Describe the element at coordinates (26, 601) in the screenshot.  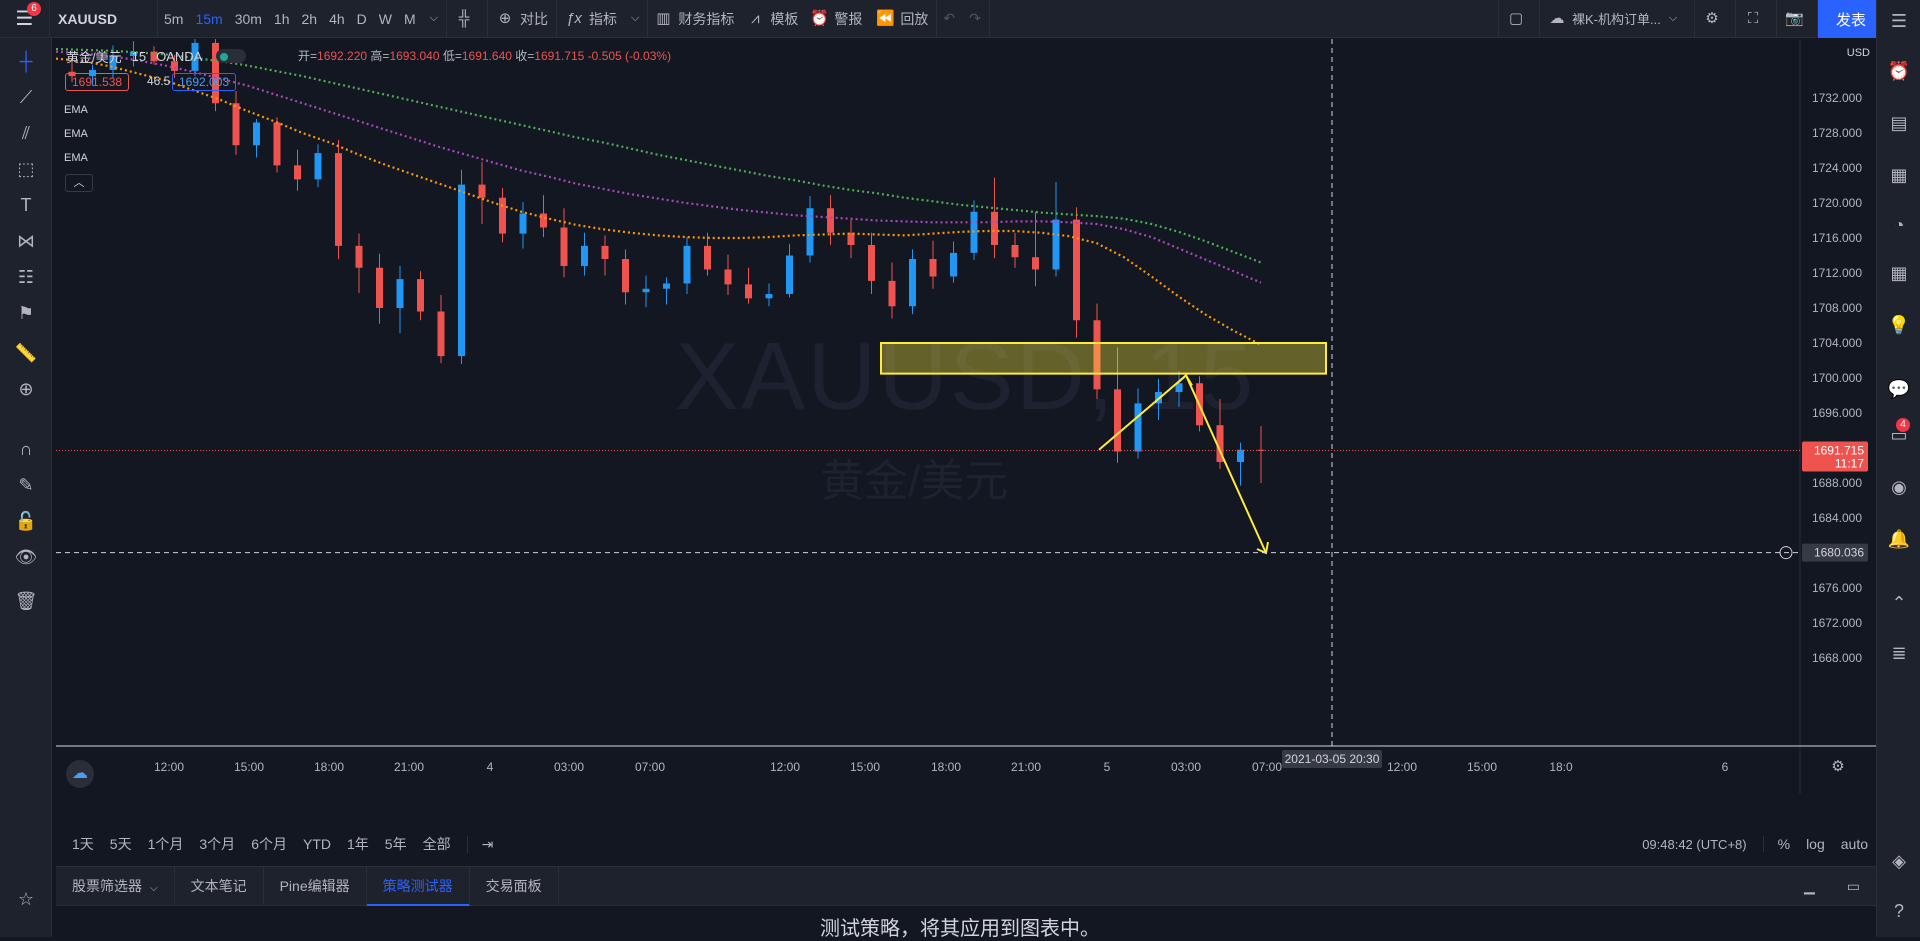
I see `trash-icon: 🗑` at that location.